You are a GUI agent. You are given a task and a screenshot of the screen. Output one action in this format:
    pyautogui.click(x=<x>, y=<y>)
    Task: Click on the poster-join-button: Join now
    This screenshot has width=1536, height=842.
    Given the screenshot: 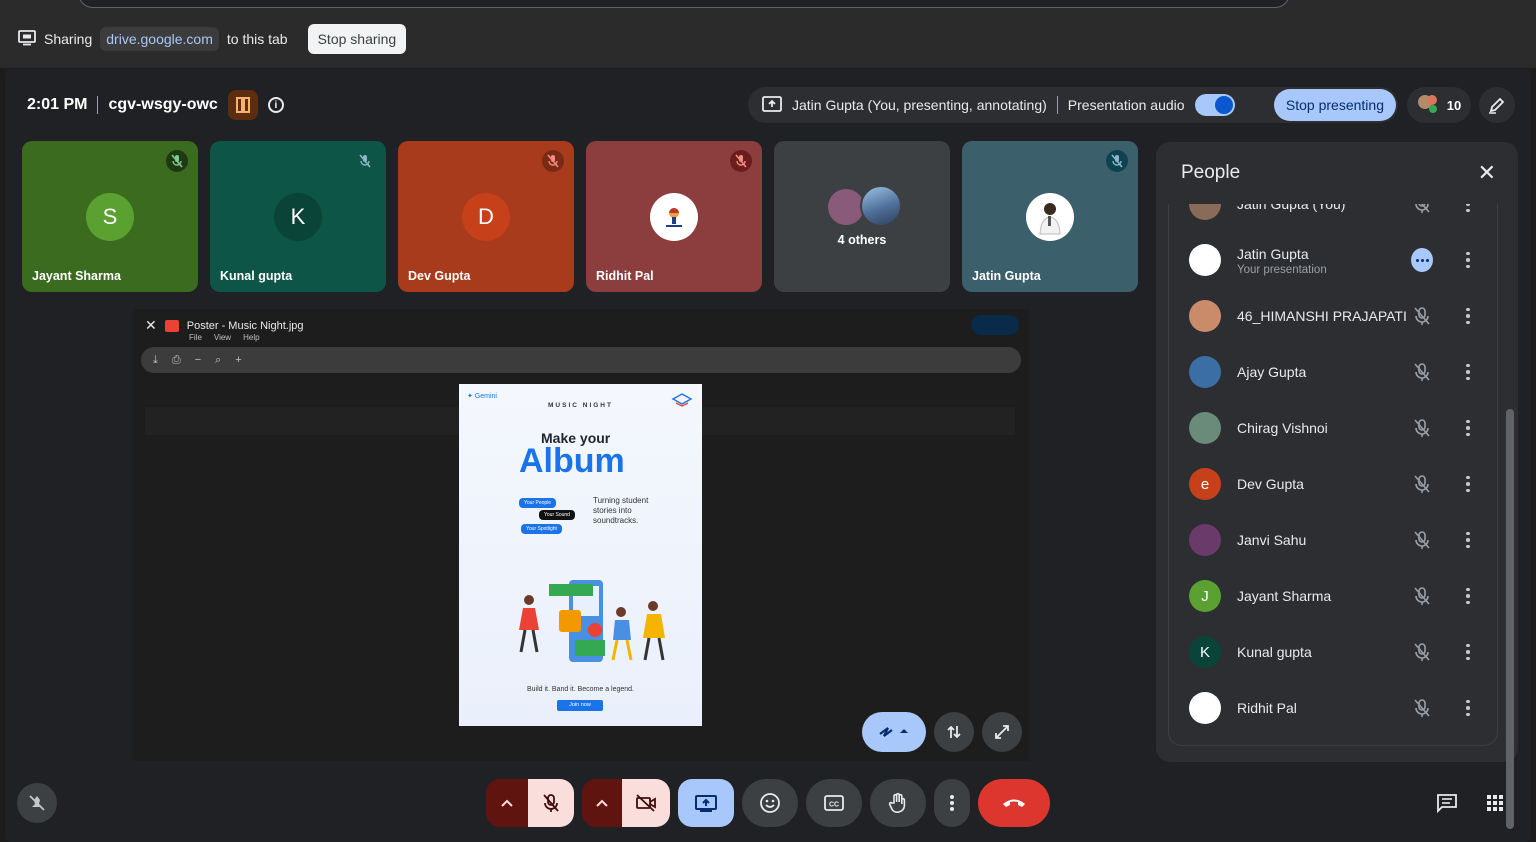 What is the action you would take?
    pyautogui.click(x=580, y=705)
    